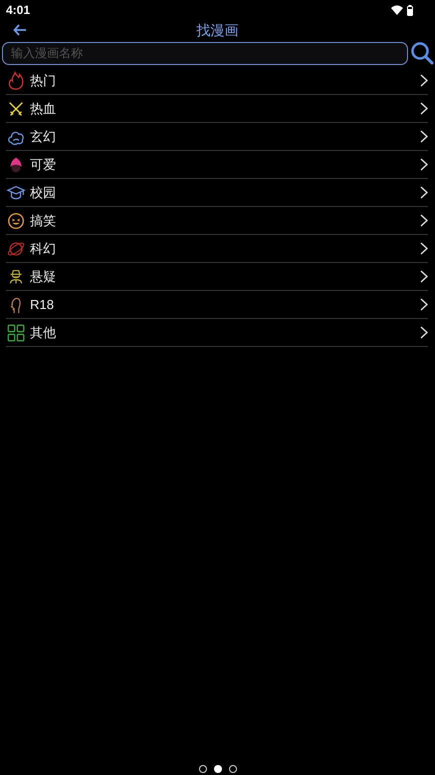 Image resolution: width=435 pixels, height=775 pixels. I want to click on category-label: 其他, so click(43, 333).